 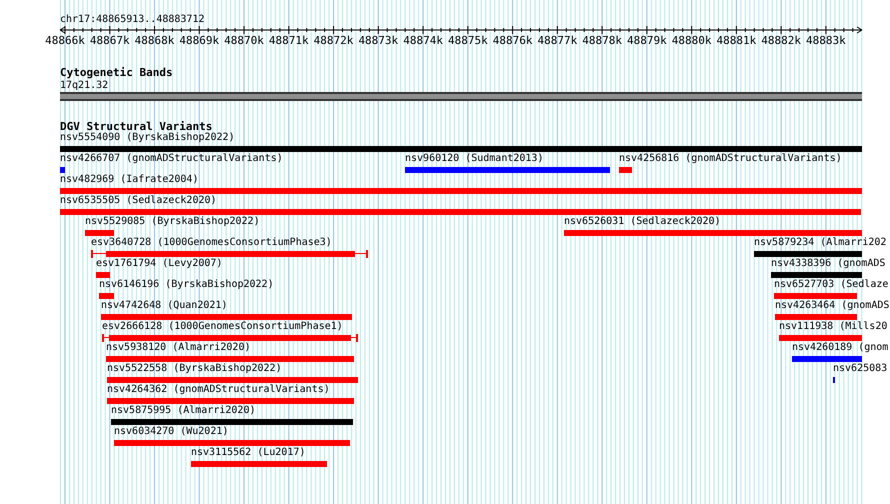 I want to click on feature-label: nsv4338396 (gnomADS, so click(x=828, y=264).